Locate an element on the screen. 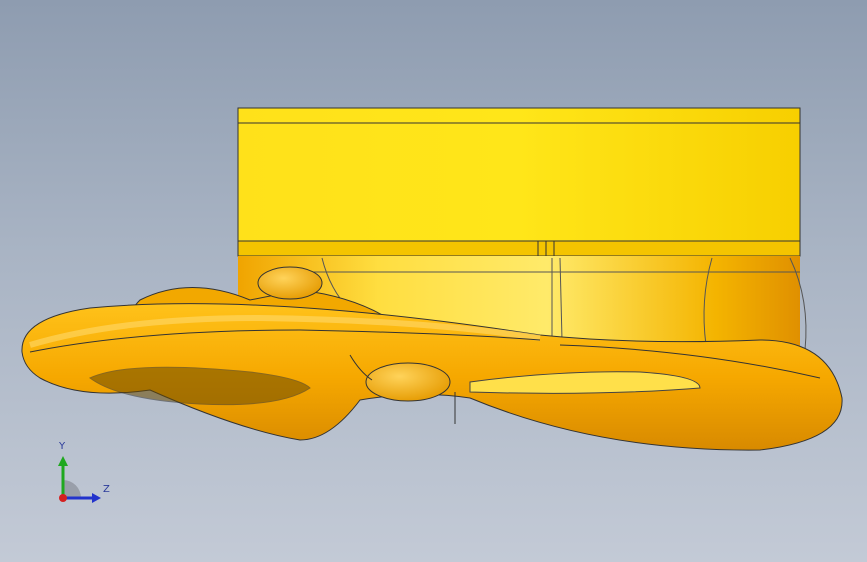 This screenshot has width=867, height=562. z-axis-arrow is located at coordinates (96, 498).